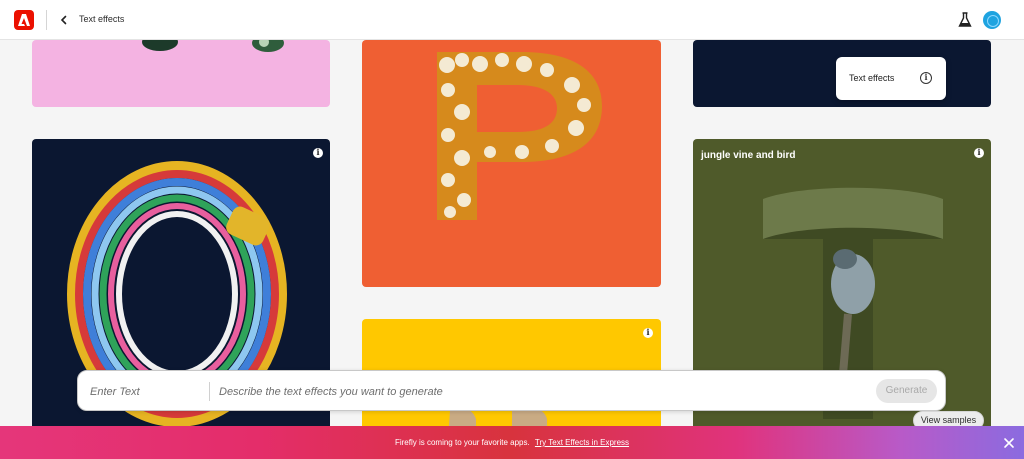  What do you see at coordinates (1009, 442) in the screenshot?
I see `close-icon` at bounding box center [1009, 442].